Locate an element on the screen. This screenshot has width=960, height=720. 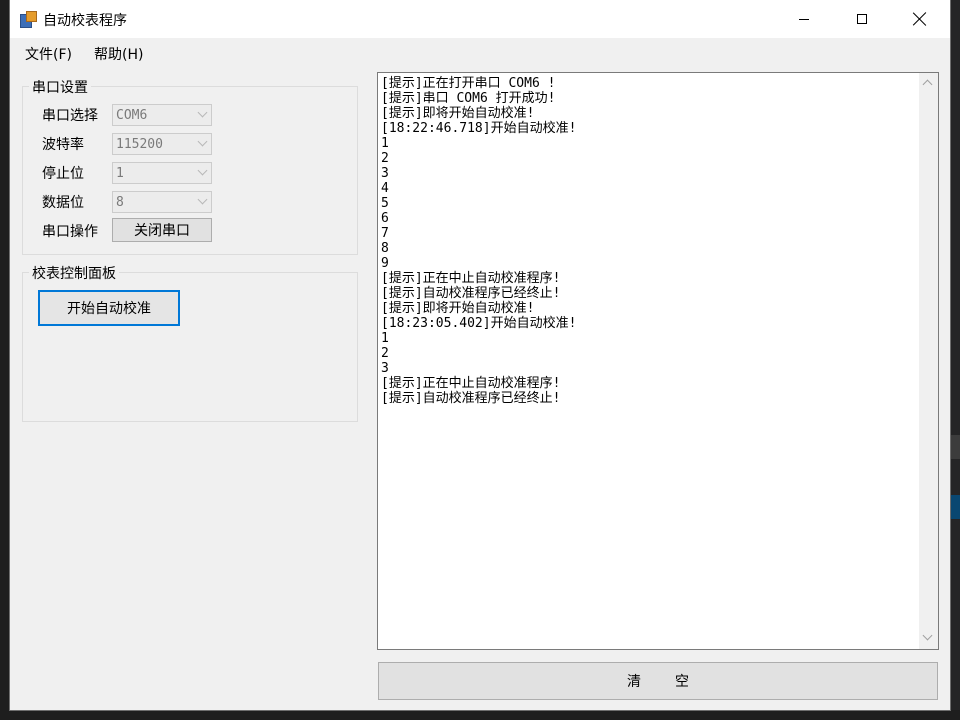
background-editor-bottom is located at coordinates (480, 715).